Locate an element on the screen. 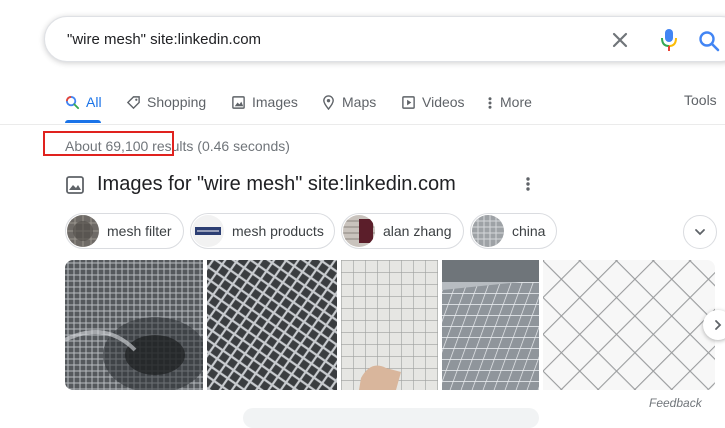 Image resolution: width=725 pixels, height=428 pixels. tab-shopping: Shopping is located at coordinates (166, 102).